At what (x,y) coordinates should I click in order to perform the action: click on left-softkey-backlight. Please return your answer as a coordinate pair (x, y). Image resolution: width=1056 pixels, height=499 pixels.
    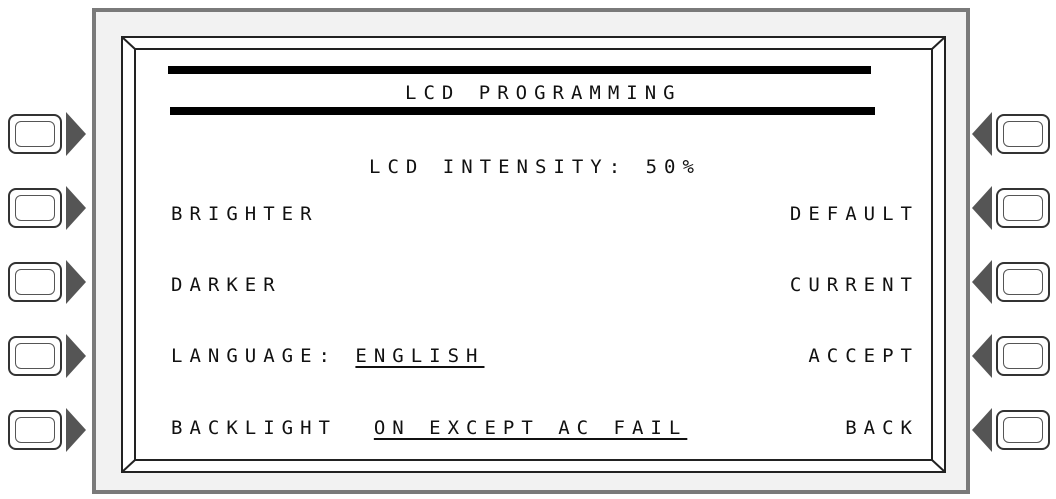
    Looking at the image, I should click on (48, 430).